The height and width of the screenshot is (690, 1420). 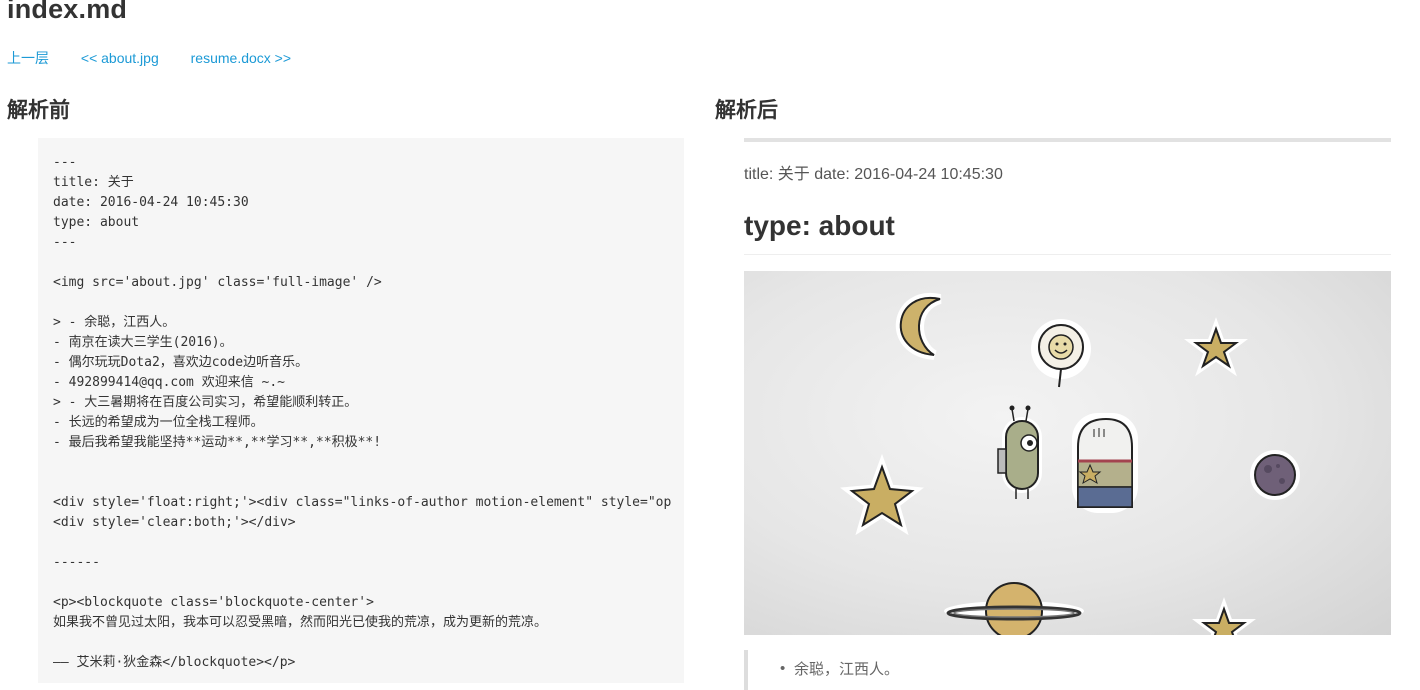 I want to click on code-line: 如果我不曾见过太阳，我本可以忍受黑暗，然而阳光已使我的荒凉，成为更新的荒凉。, so click(x=300, y=622).